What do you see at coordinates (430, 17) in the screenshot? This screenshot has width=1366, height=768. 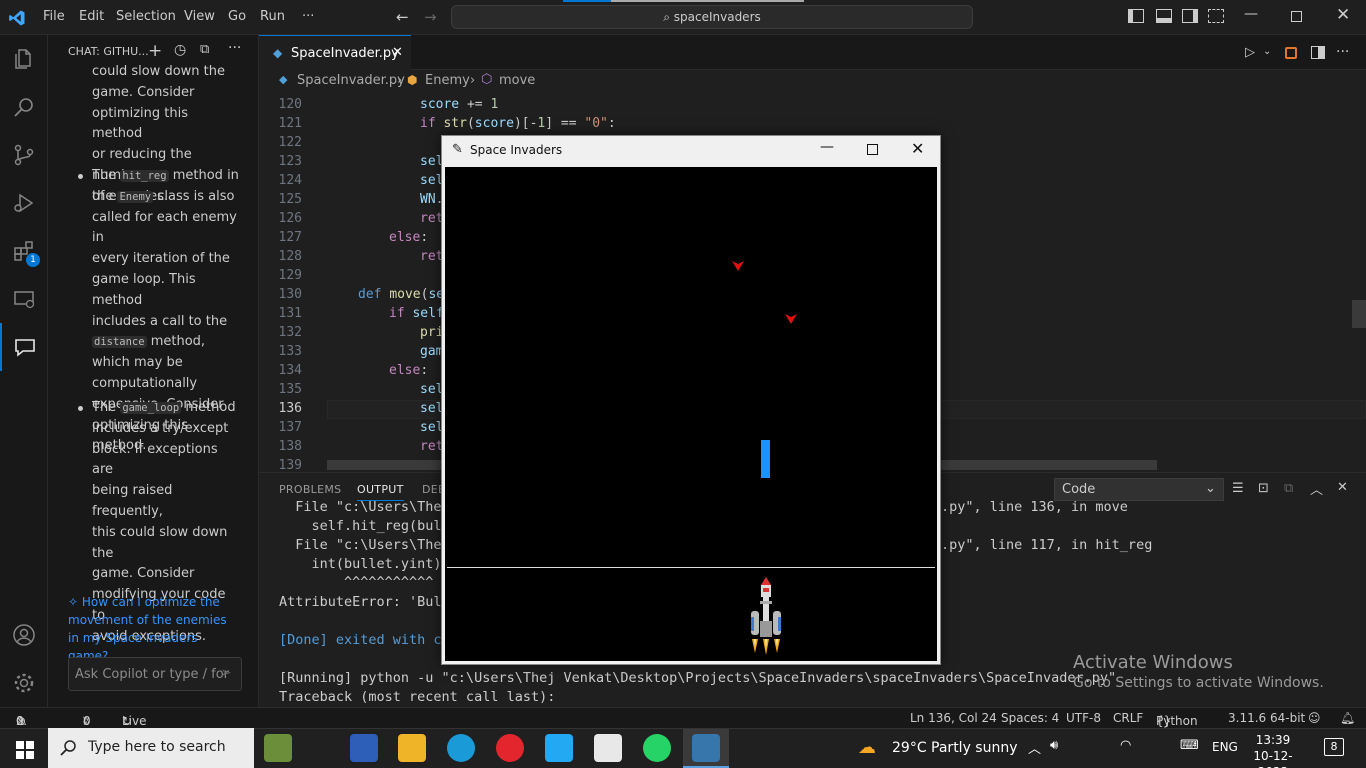 I see `forward-arrow-icon: →` at bounding box center [430, 17].